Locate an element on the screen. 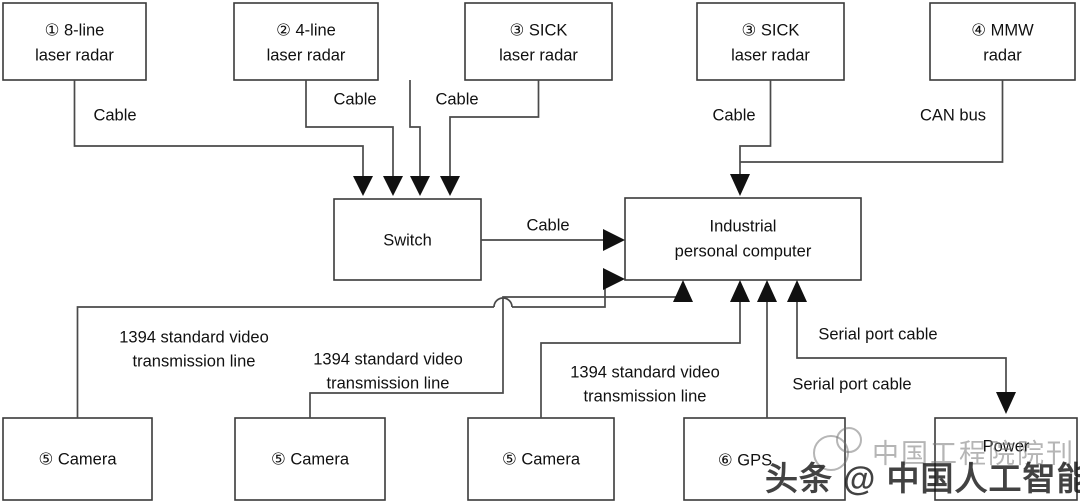 This screenshot has height=502, width=1080. edge-label-video-c-line1: 1394 standard video is located at coordinates (645, 372).